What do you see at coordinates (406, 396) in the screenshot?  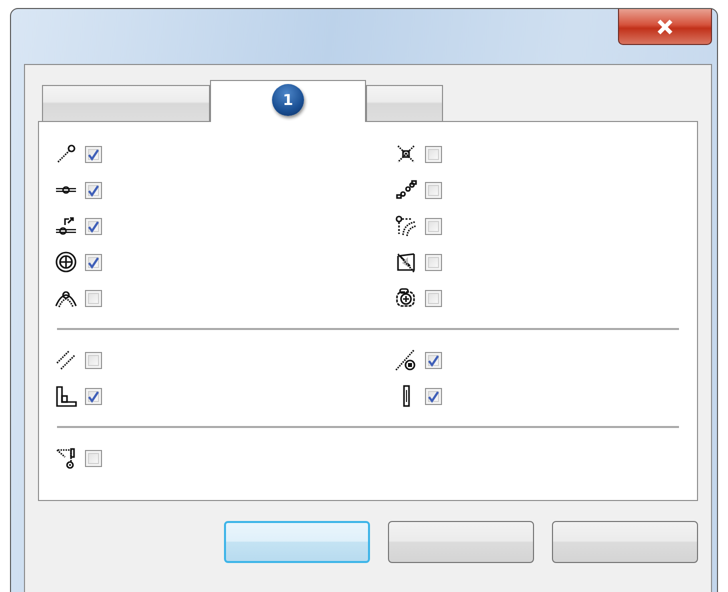 I see `vertical-bar-icon` at bounding box center [406, 396].